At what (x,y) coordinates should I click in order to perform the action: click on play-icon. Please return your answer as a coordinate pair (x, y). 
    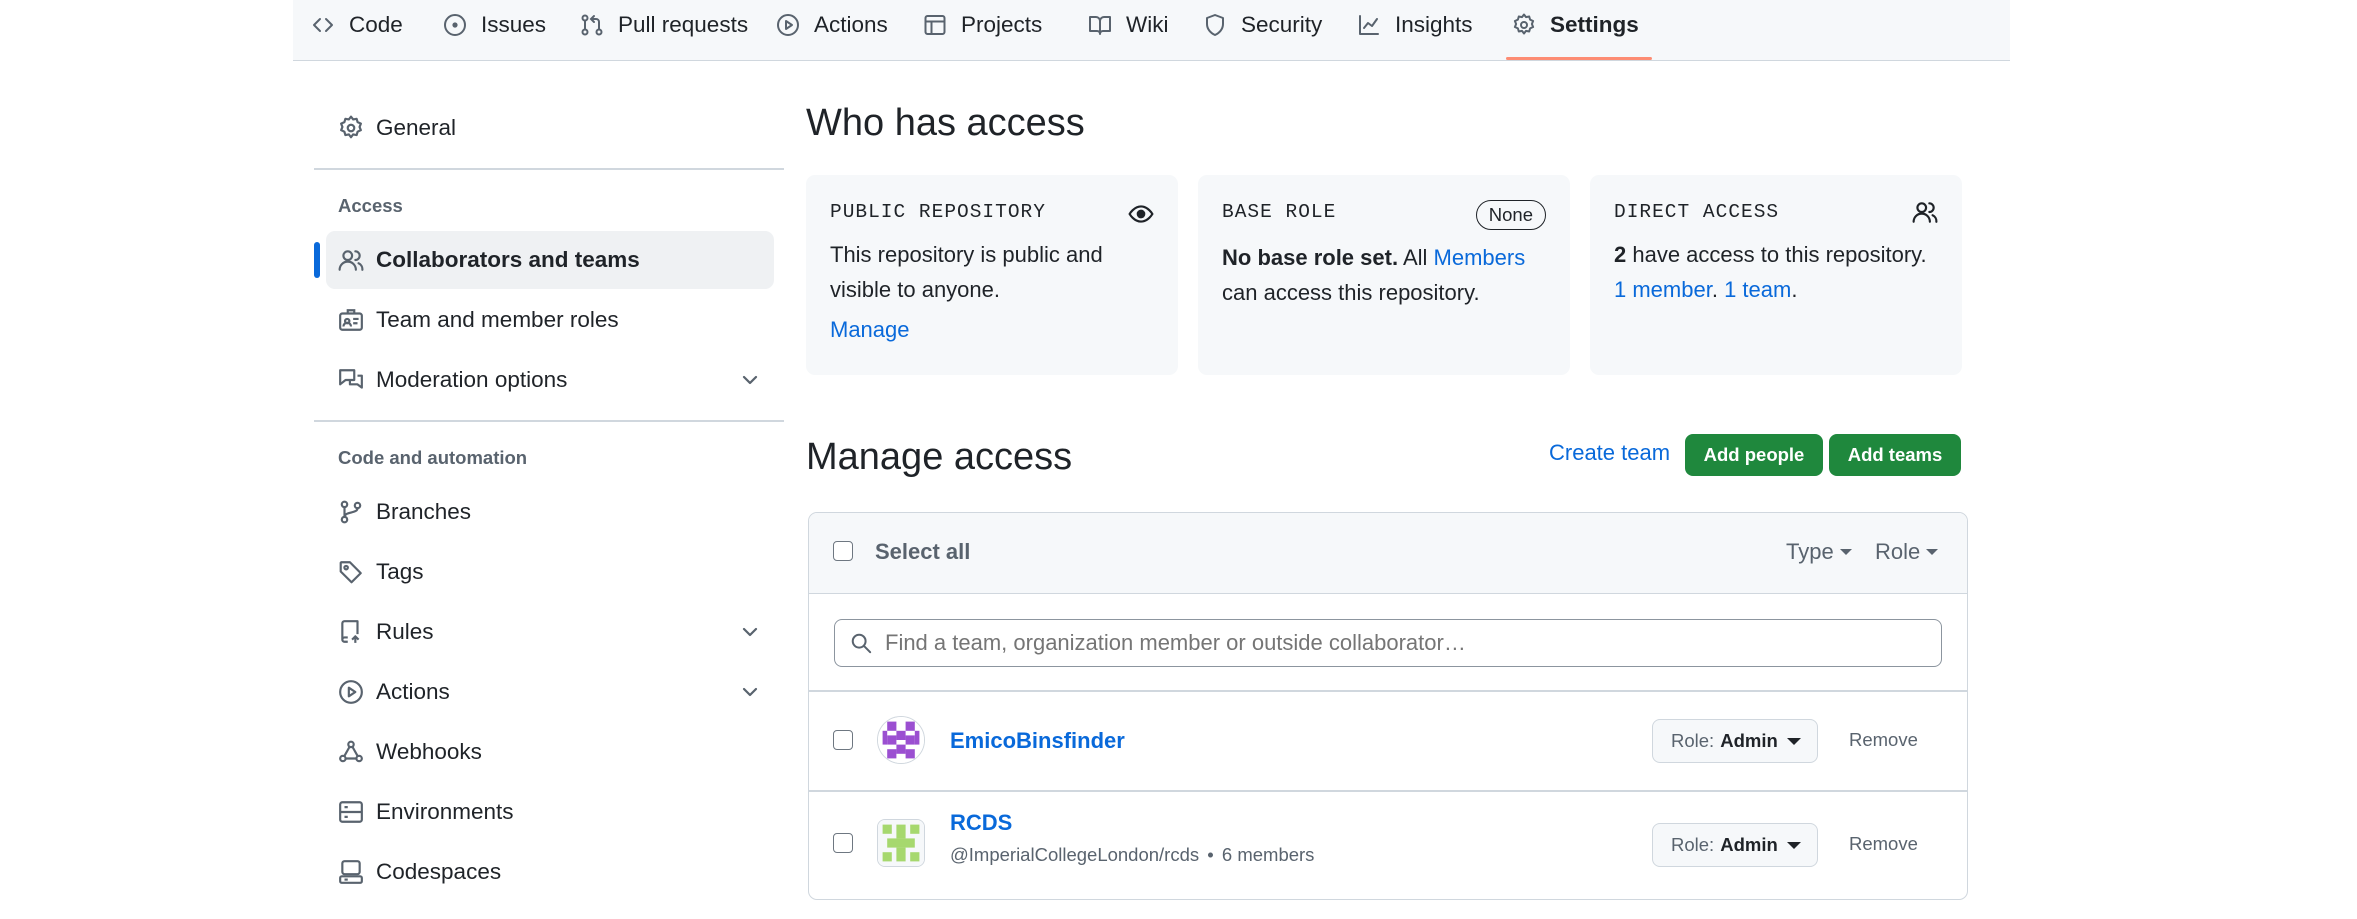
    Looking at the image, I should click on (788, 25).